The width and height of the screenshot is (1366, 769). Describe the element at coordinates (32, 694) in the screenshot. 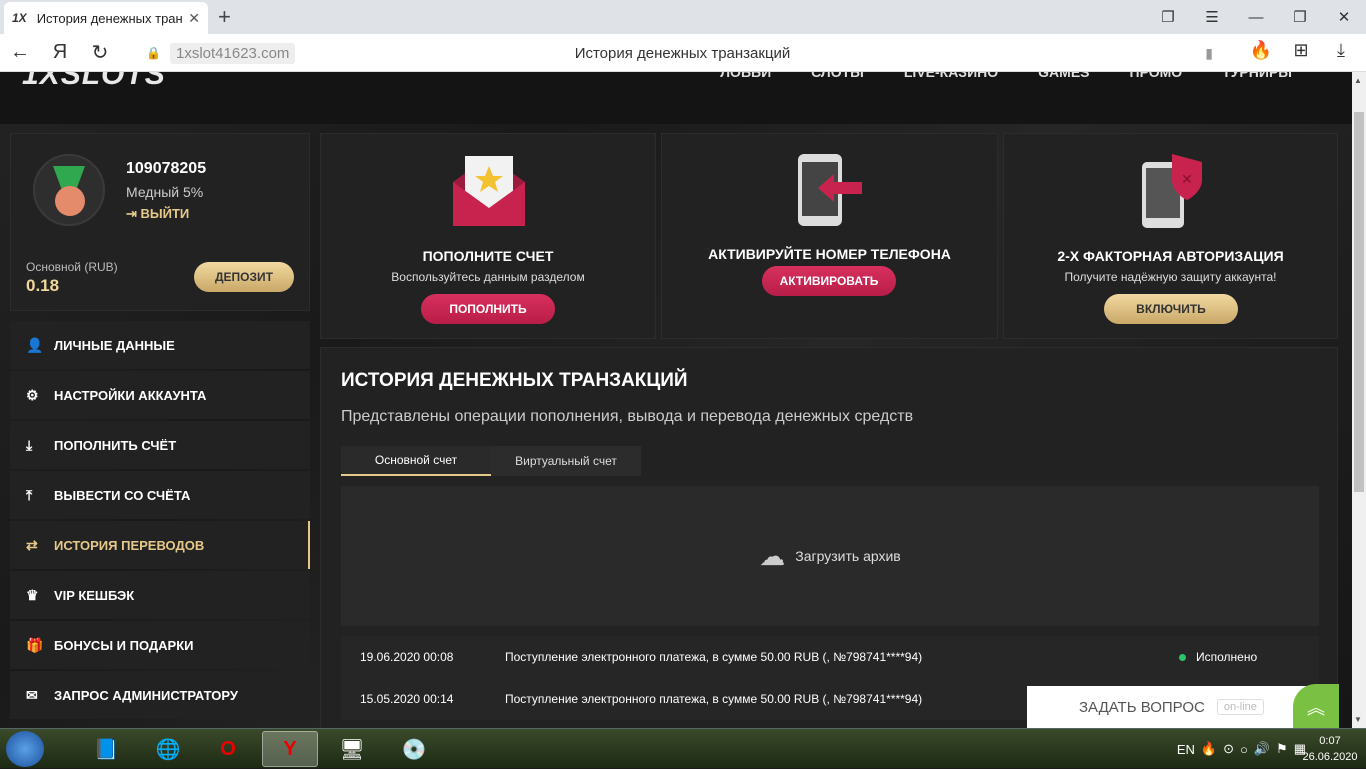

I see `envelope-icon: ✉` at that location.